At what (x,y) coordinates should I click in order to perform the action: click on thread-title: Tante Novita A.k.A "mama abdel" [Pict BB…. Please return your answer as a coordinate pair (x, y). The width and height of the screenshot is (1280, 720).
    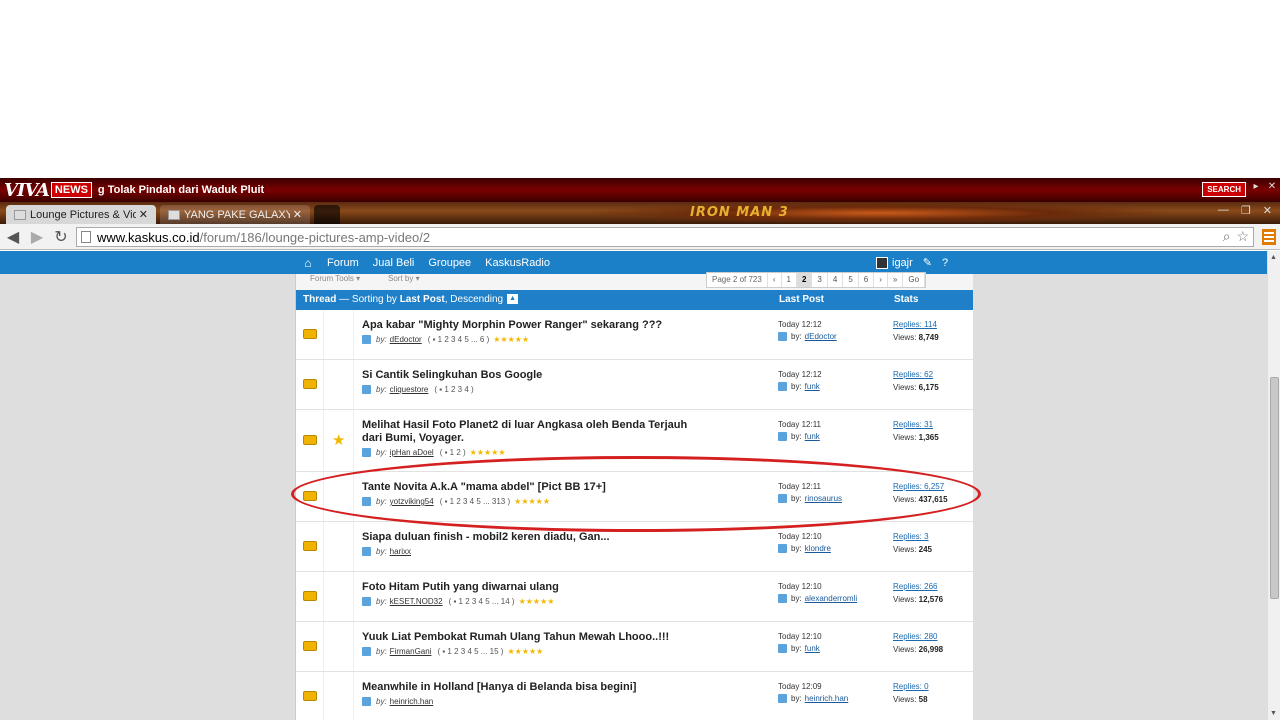
    Looking at the image, I should click on (527, 487).